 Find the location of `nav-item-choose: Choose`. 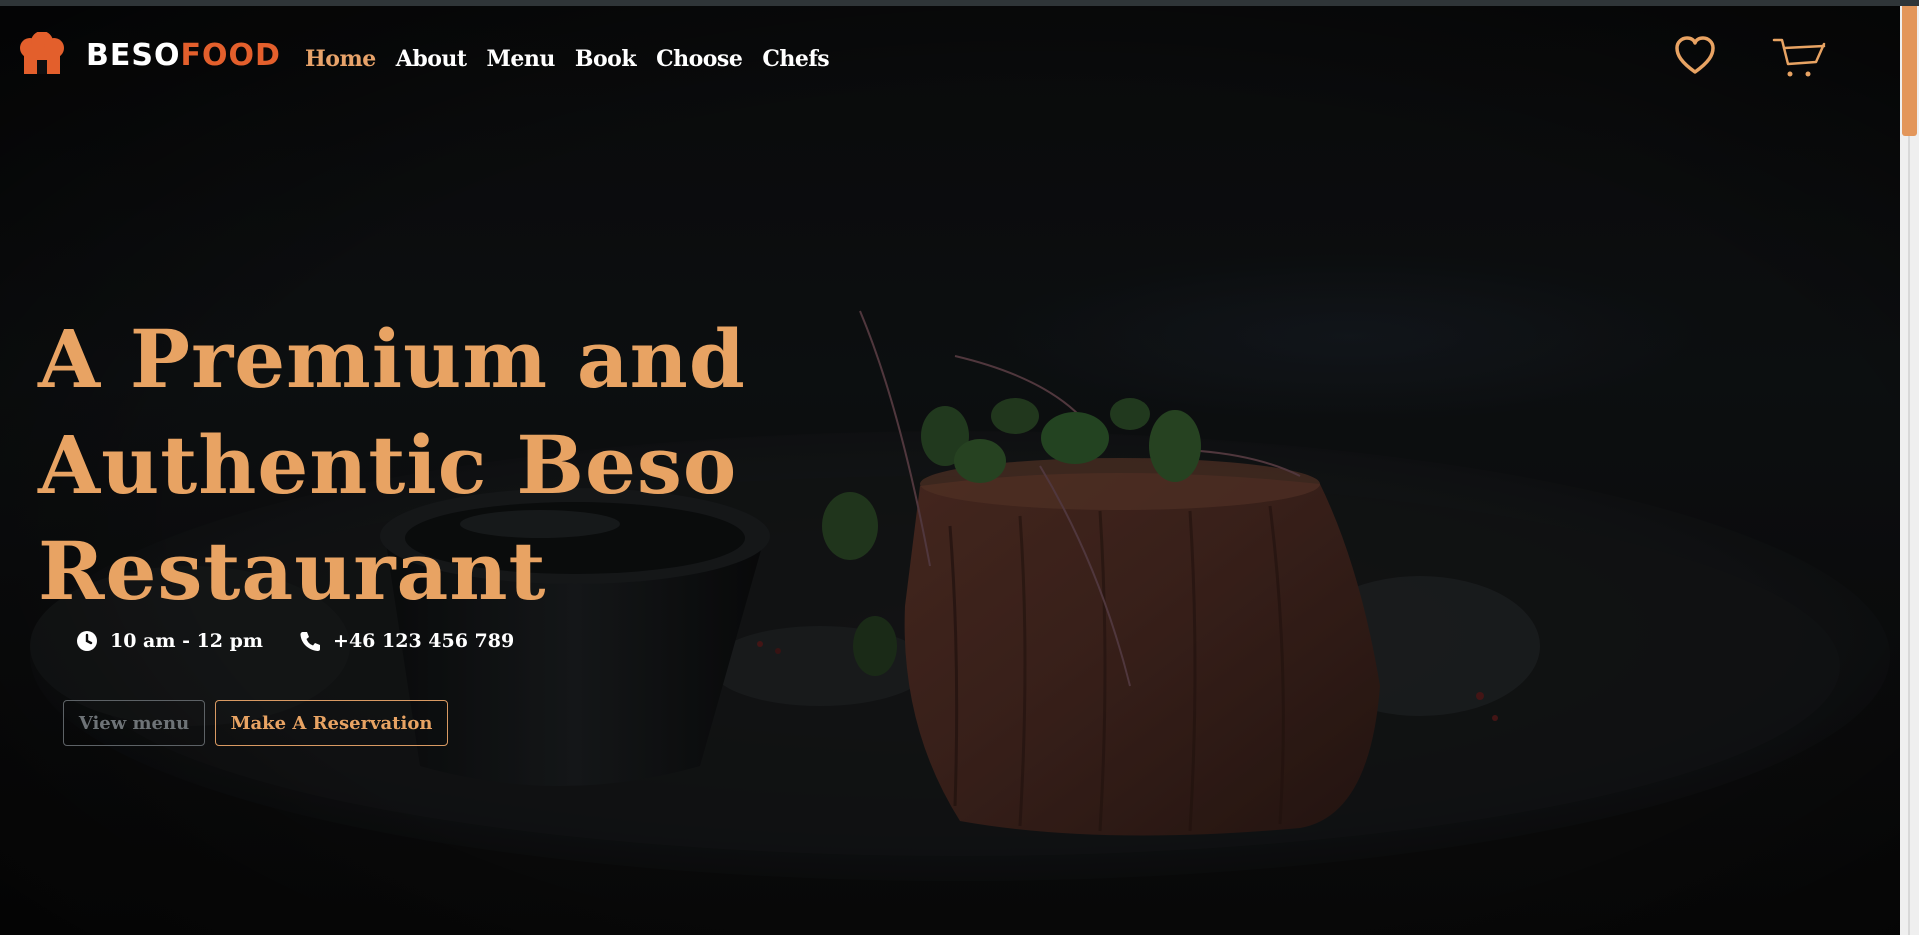

nav-item-choose: Choose is located at coordinates (699, 59).